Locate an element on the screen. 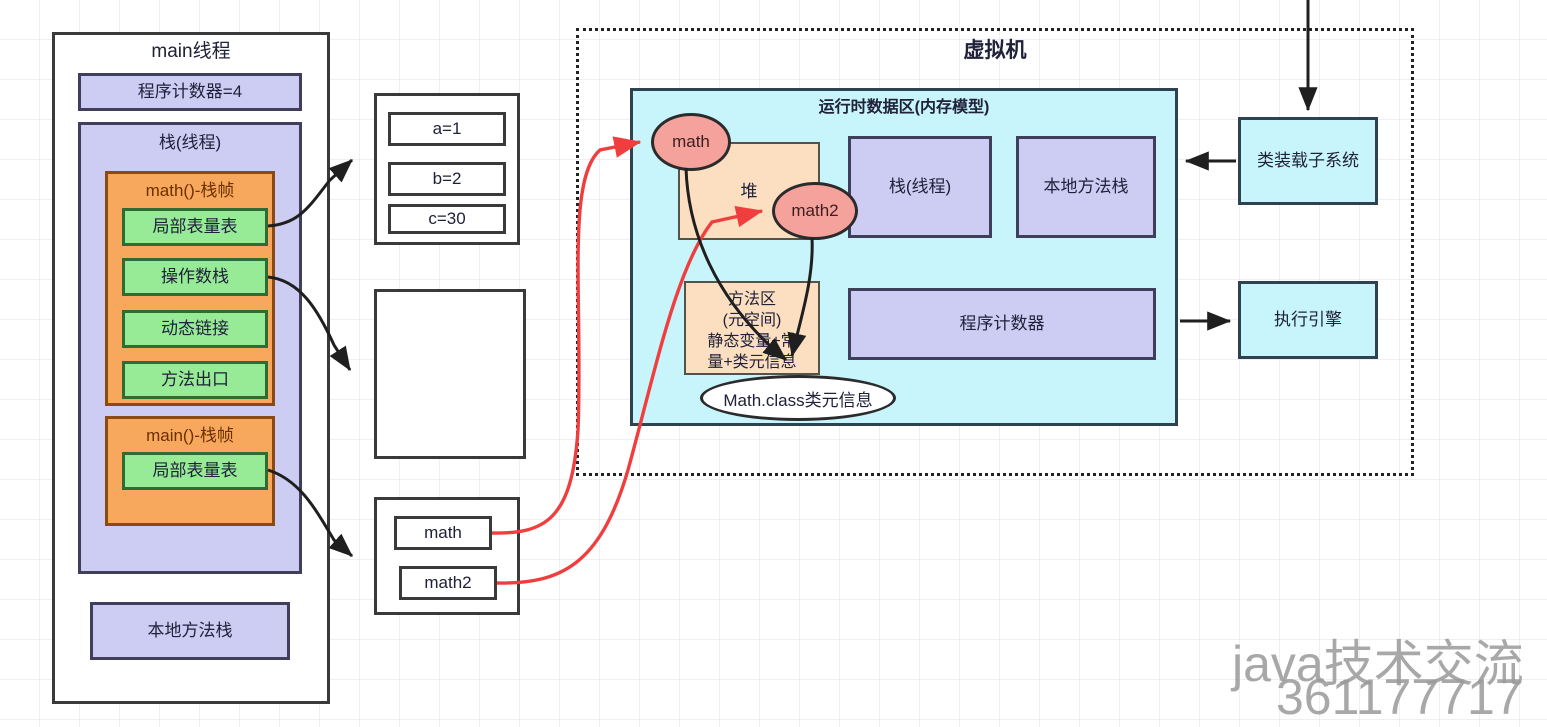  heap-object-math: math is located at coordinates (691, 142).